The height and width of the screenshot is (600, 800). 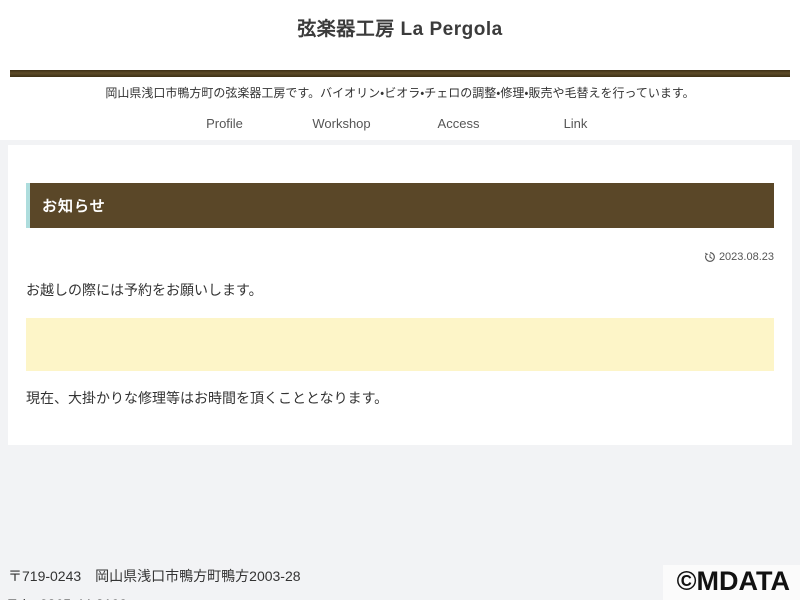 I want to click on news-paragraph-2: 現在、大掛かりな修理等はお時間を頂くこととなります。, so click(x=207, y=398).